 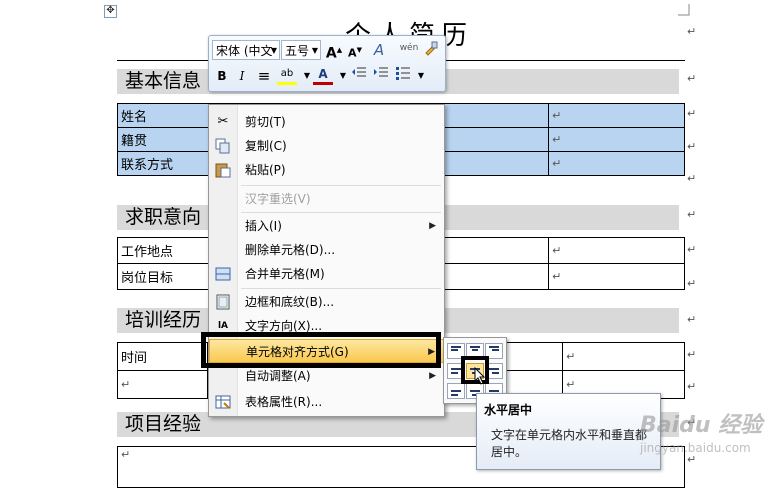 I want to click on table-cell: 籍贯, so click(x=167, y=139).